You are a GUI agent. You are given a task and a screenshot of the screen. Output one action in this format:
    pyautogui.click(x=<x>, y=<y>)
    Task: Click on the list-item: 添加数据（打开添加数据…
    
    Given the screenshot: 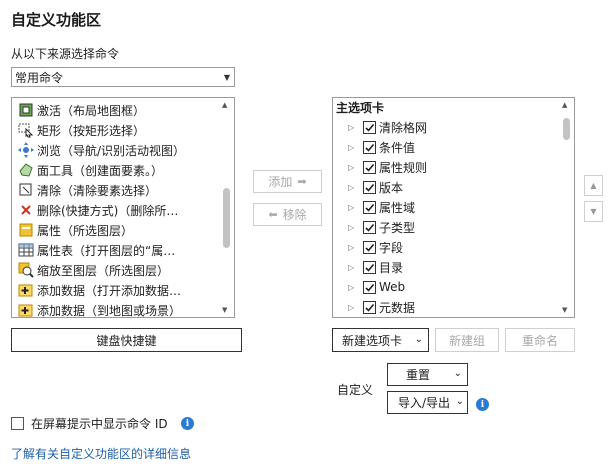 What is the action you would take?
    pyautogui.click(x=123, y=290)
    